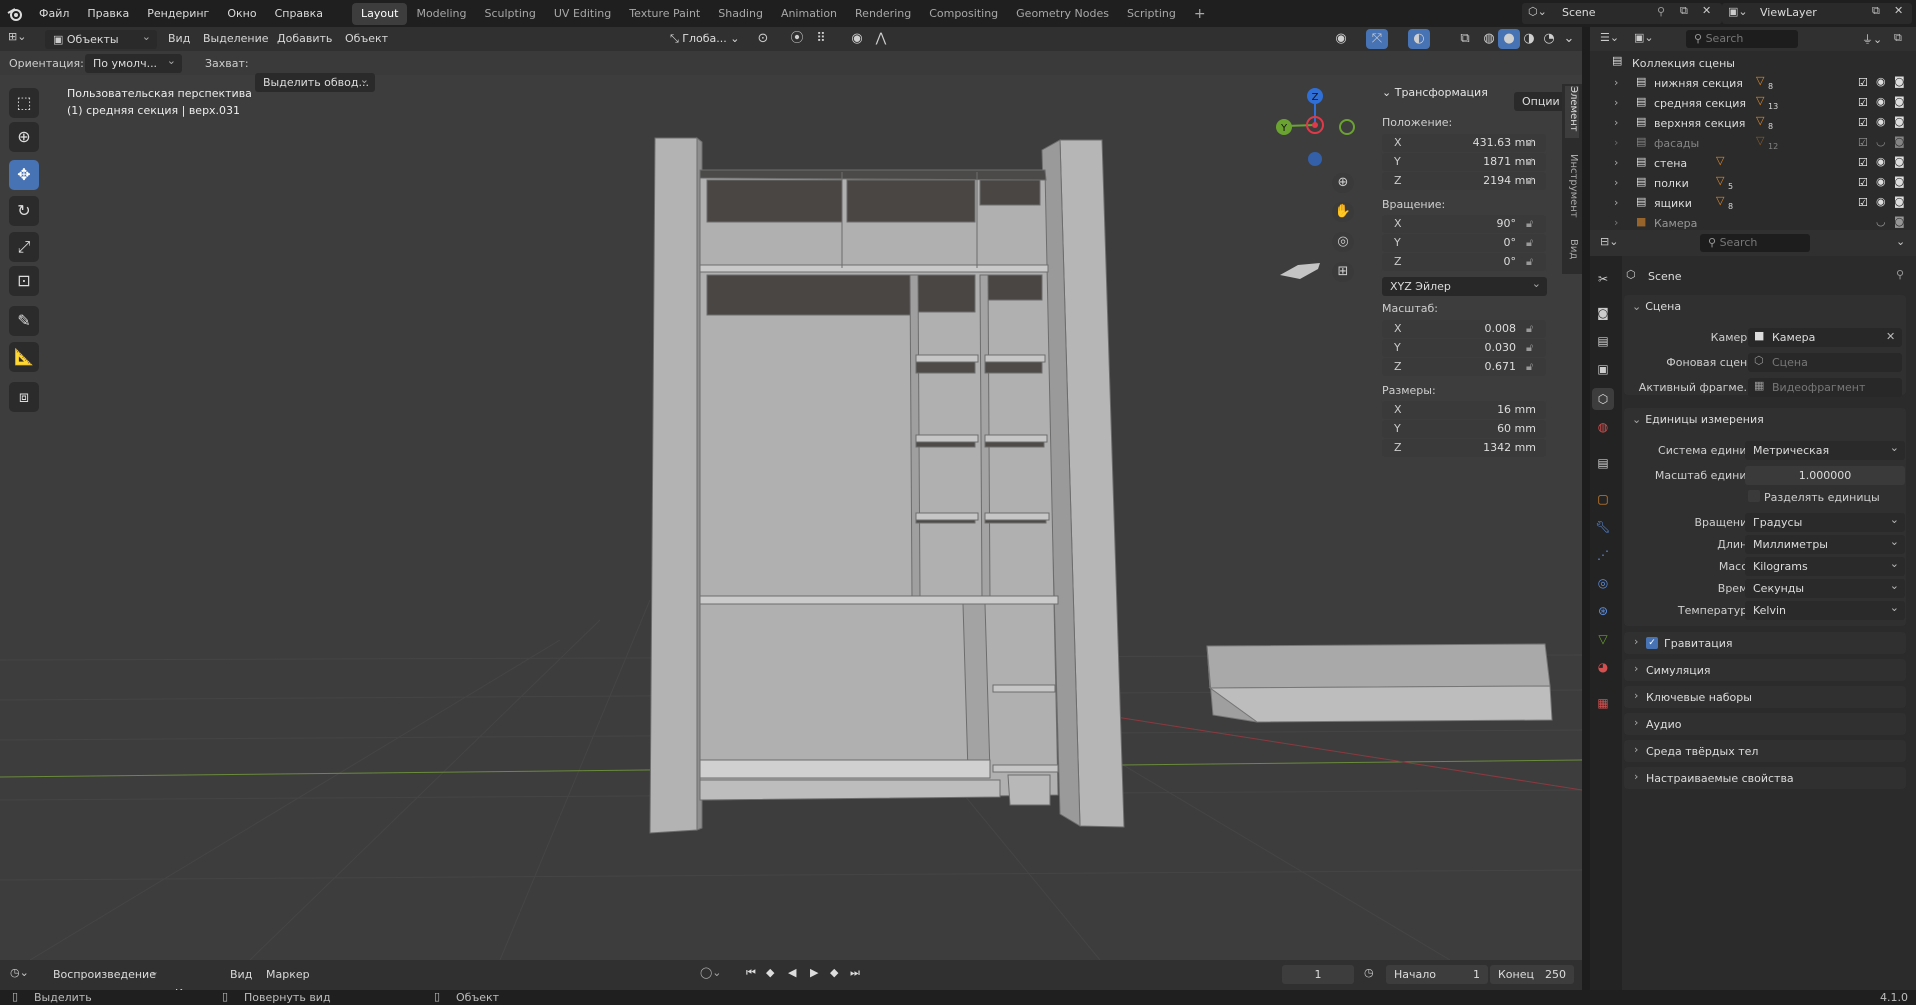 The width and height of the screenshot is (1916, 1005). I want to click on unit-scale-field: 1.000000, so click(1825, 475).